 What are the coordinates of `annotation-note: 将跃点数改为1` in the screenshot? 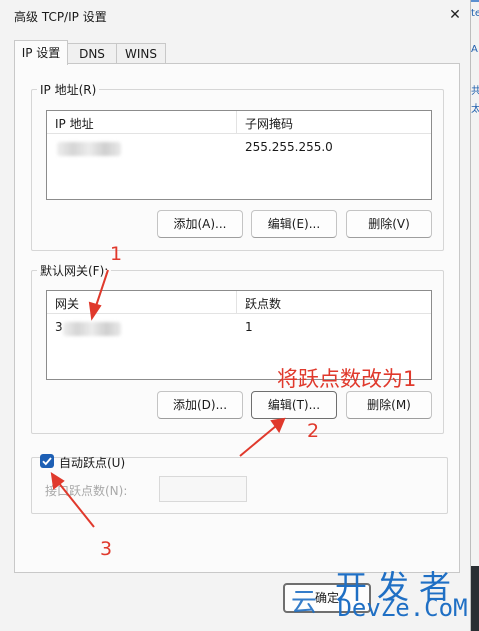 It's located at (347, 379).